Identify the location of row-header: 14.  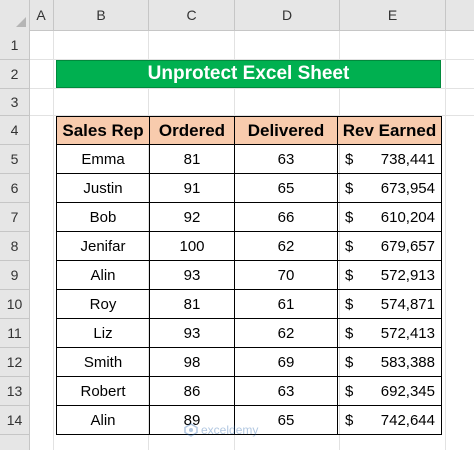
(14, 420).